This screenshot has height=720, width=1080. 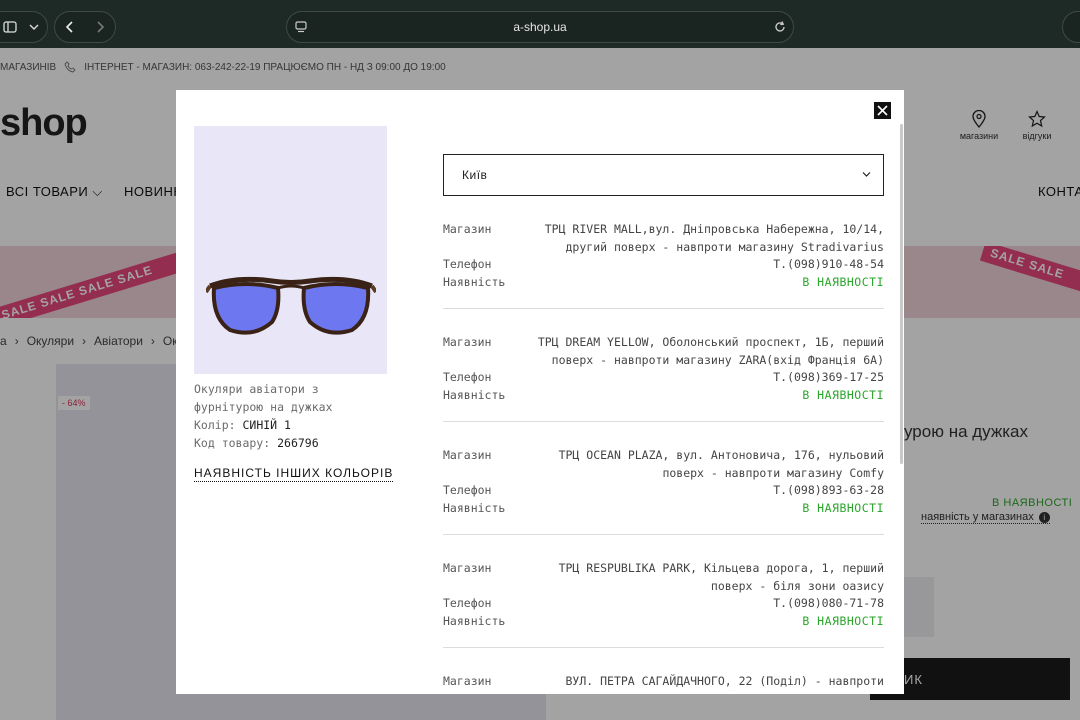 I want to click on product-photo, so click(x=290, y=250).